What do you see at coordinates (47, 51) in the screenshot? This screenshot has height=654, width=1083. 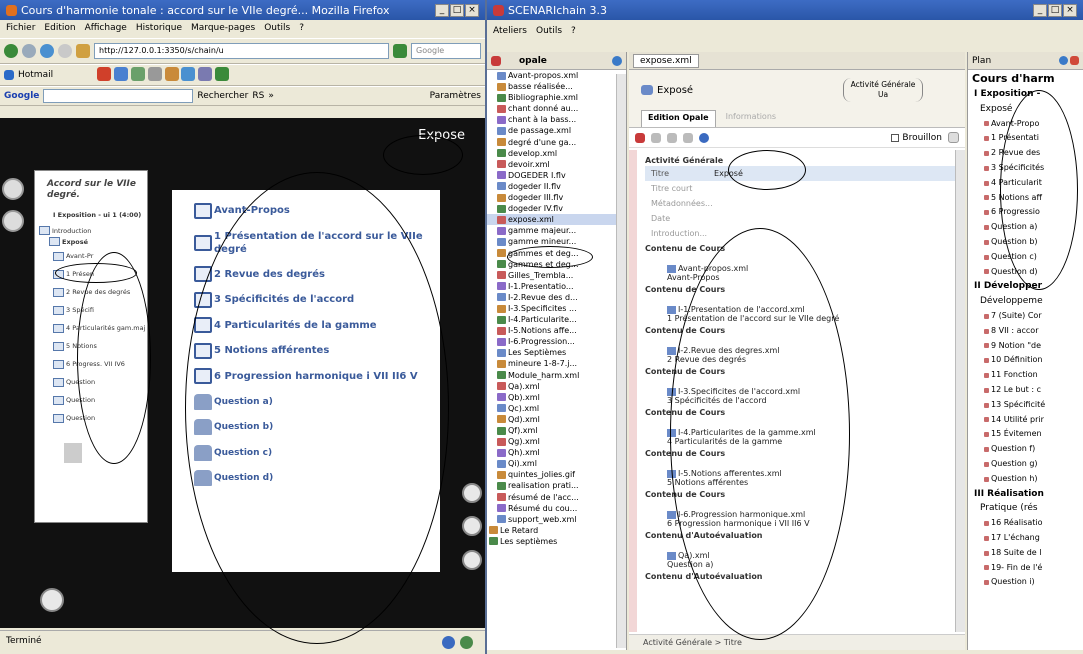 I see `reload-icon` at bounding box center [47, 51].